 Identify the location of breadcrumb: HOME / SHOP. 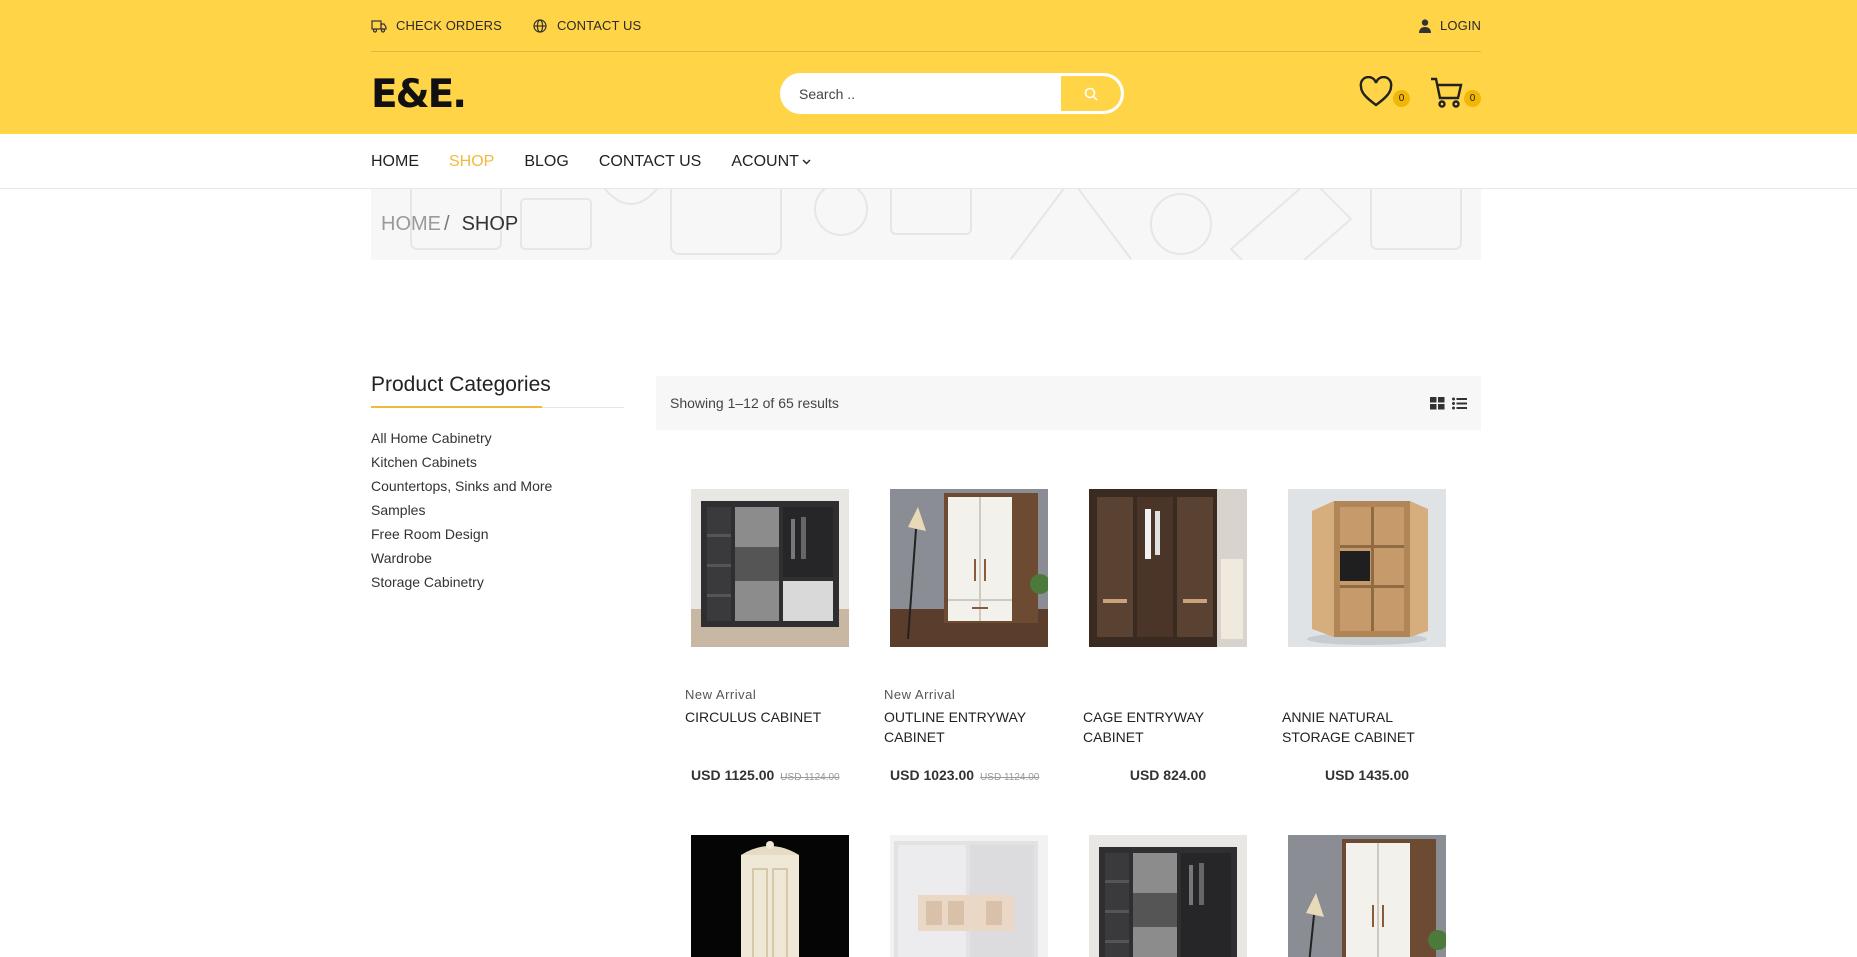
(926, 224).